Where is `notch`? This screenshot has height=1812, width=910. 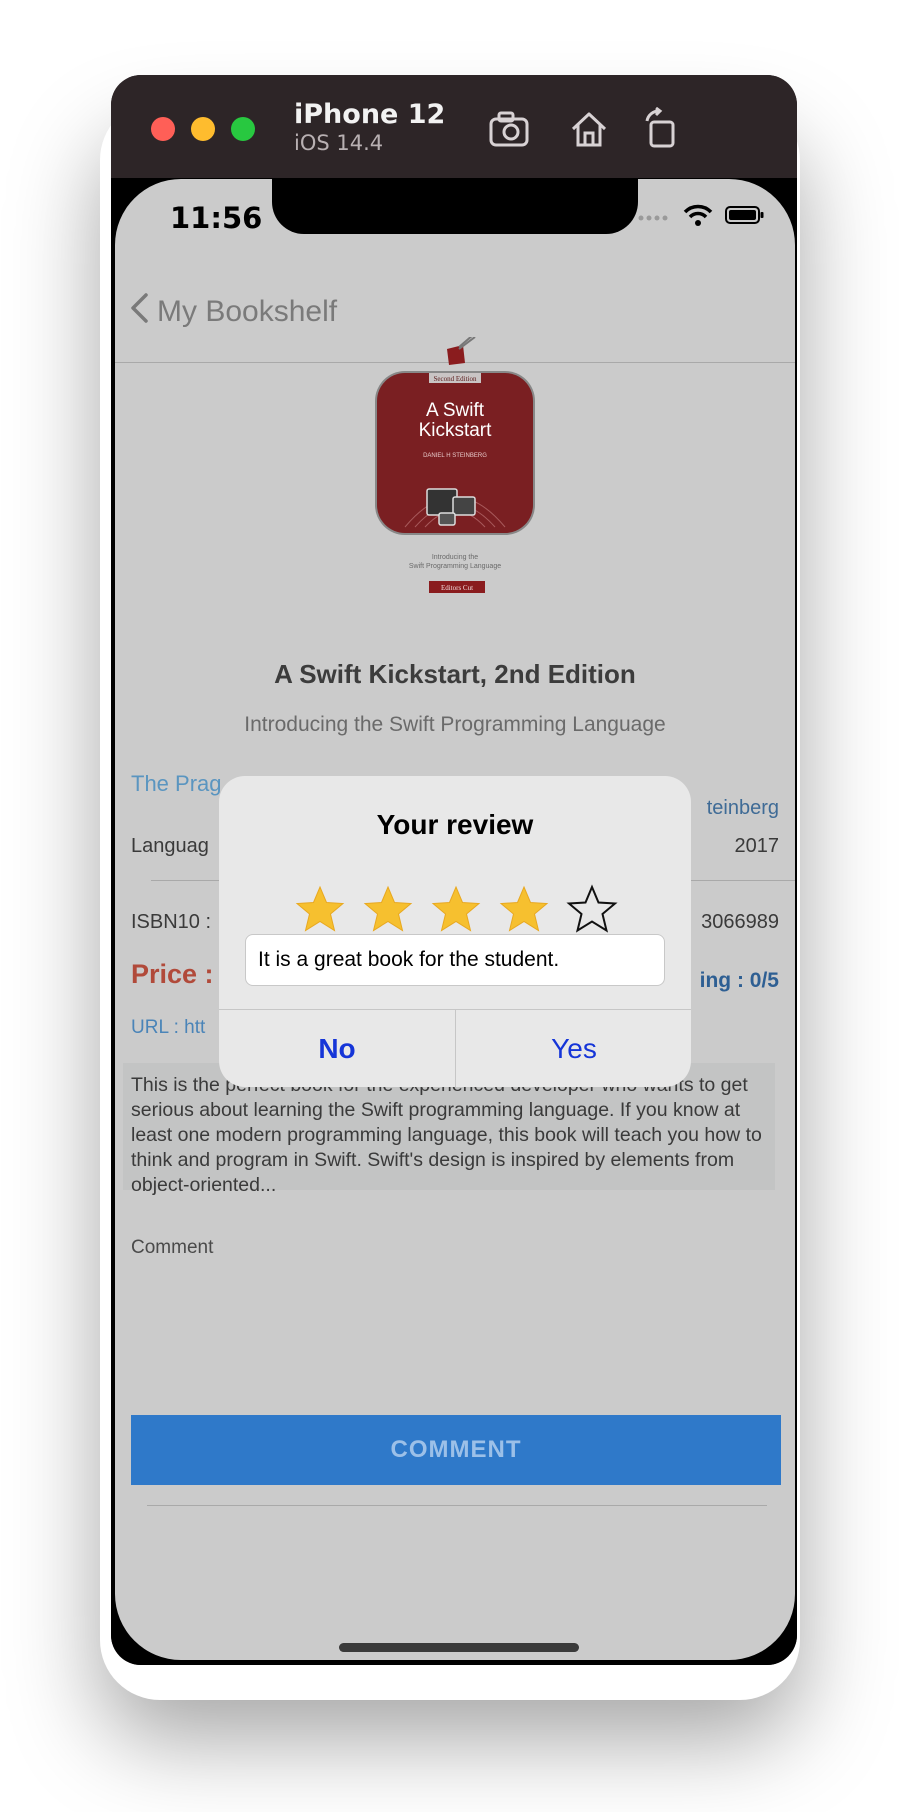 notch is located at coordinates (455, 206).